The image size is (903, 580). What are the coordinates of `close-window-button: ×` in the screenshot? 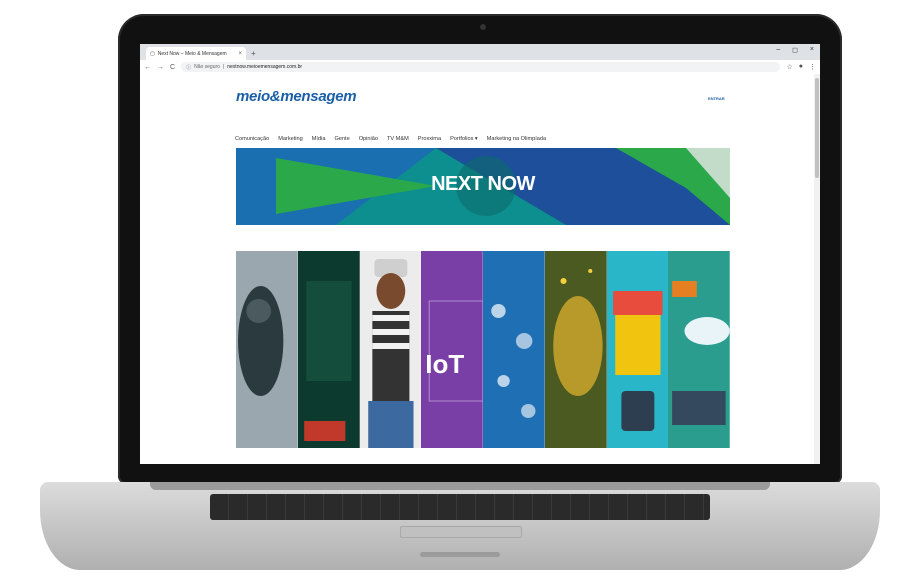 It's located at (812, 50).